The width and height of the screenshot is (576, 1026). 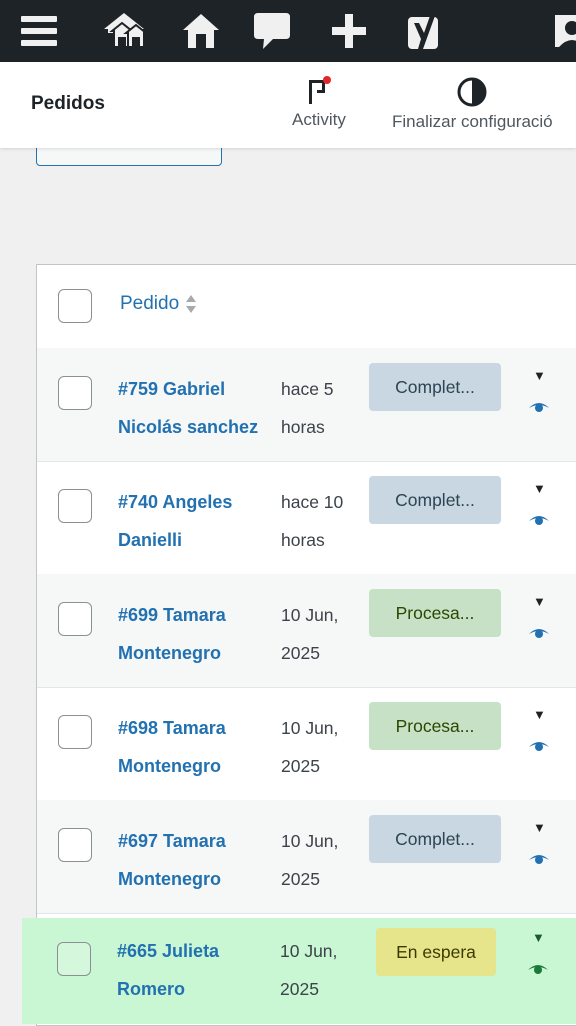 I want to click on my-sites-icon, so click(x=124, y=31).